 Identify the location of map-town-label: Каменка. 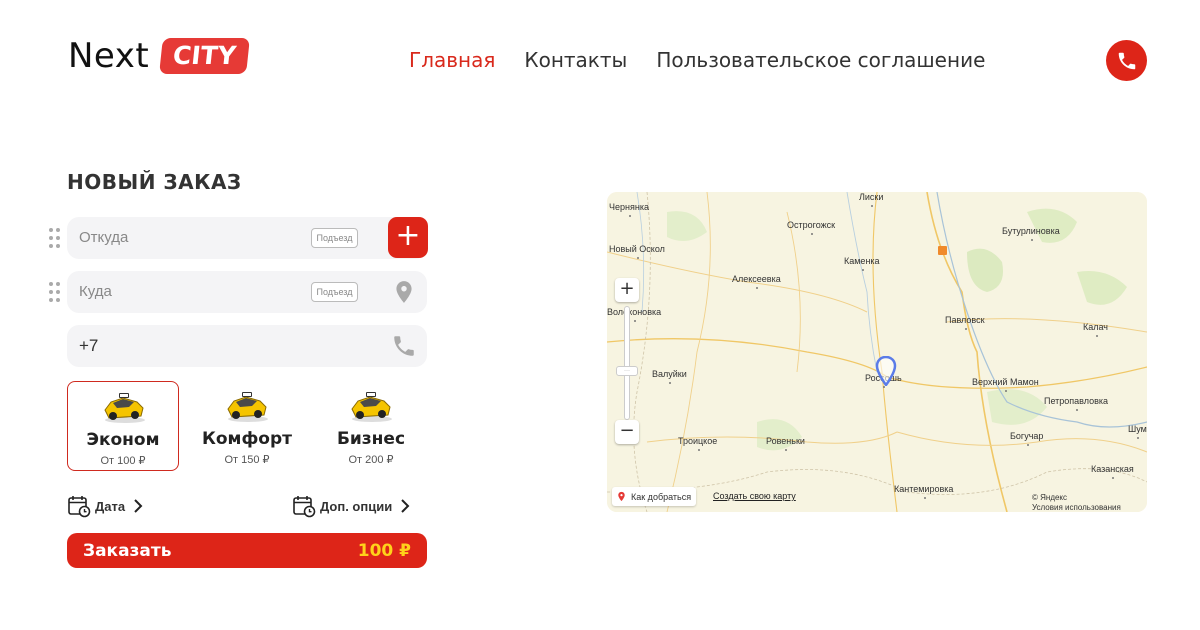
(862, 263).